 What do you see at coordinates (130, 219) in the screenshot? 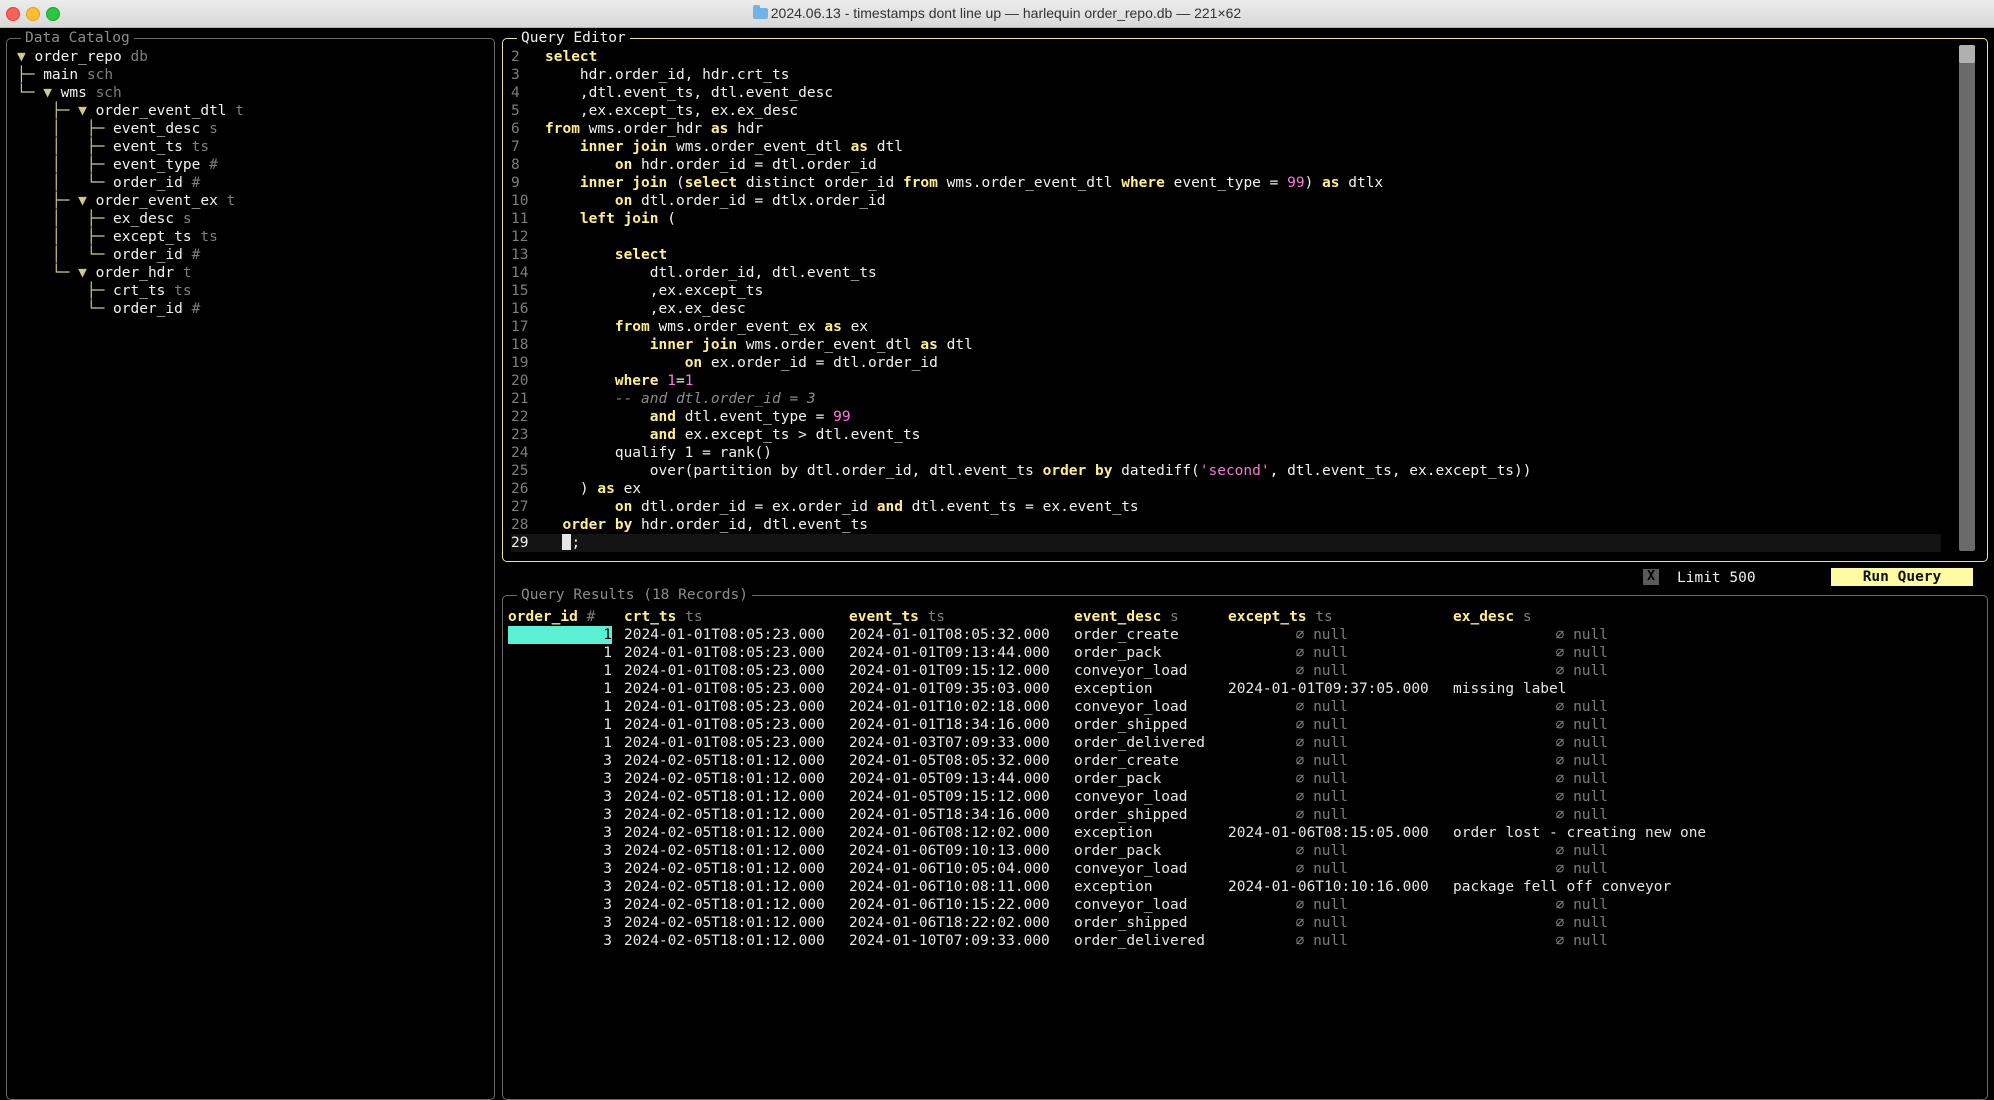
I see `catalog-tree-item: │ ├─ ex_desc s` at bounding box center [130, 219].